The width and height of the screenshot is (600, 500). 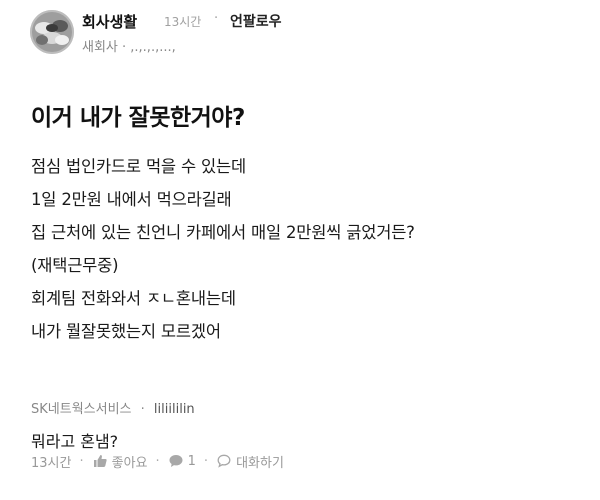 I want to click on post-footer: 13시간 · 좋아요 · 1 · 대화하기, so click(x=157, y=461).